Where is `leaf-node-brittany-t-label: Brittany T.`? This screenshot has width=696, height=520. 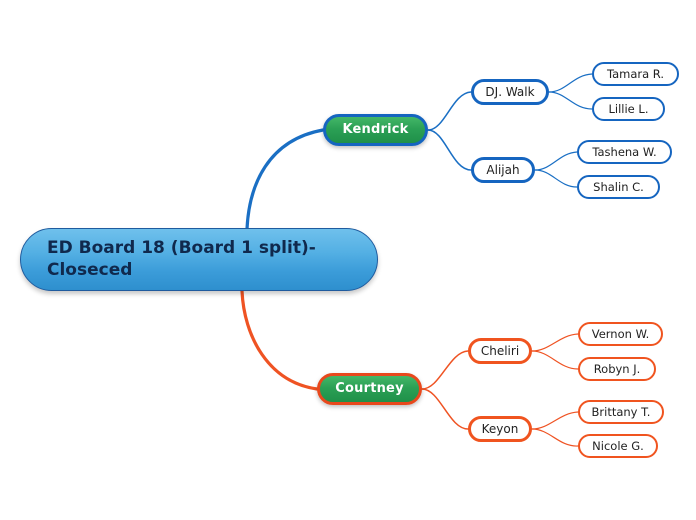
leaf-node-brittany-t-label: Brittany T. is located at coordinates (621, 411).